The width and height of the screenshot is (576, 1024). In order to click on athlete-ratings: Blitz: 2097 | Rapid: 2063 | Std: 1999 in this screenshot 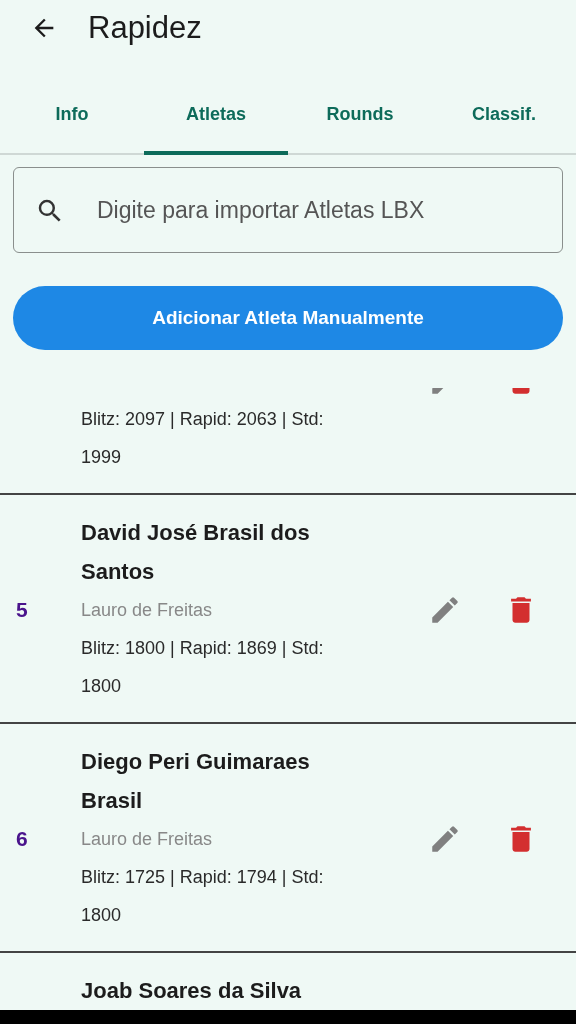, I will do `click(203, 438)`.